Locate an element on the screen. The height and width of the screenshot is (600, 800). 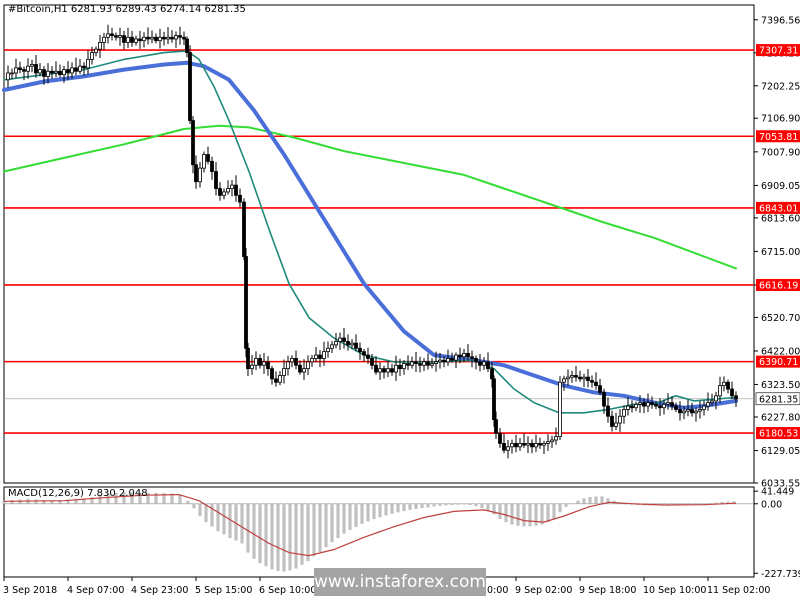
y-tick-label: 6715.00 is located at coordinates (780, 252).